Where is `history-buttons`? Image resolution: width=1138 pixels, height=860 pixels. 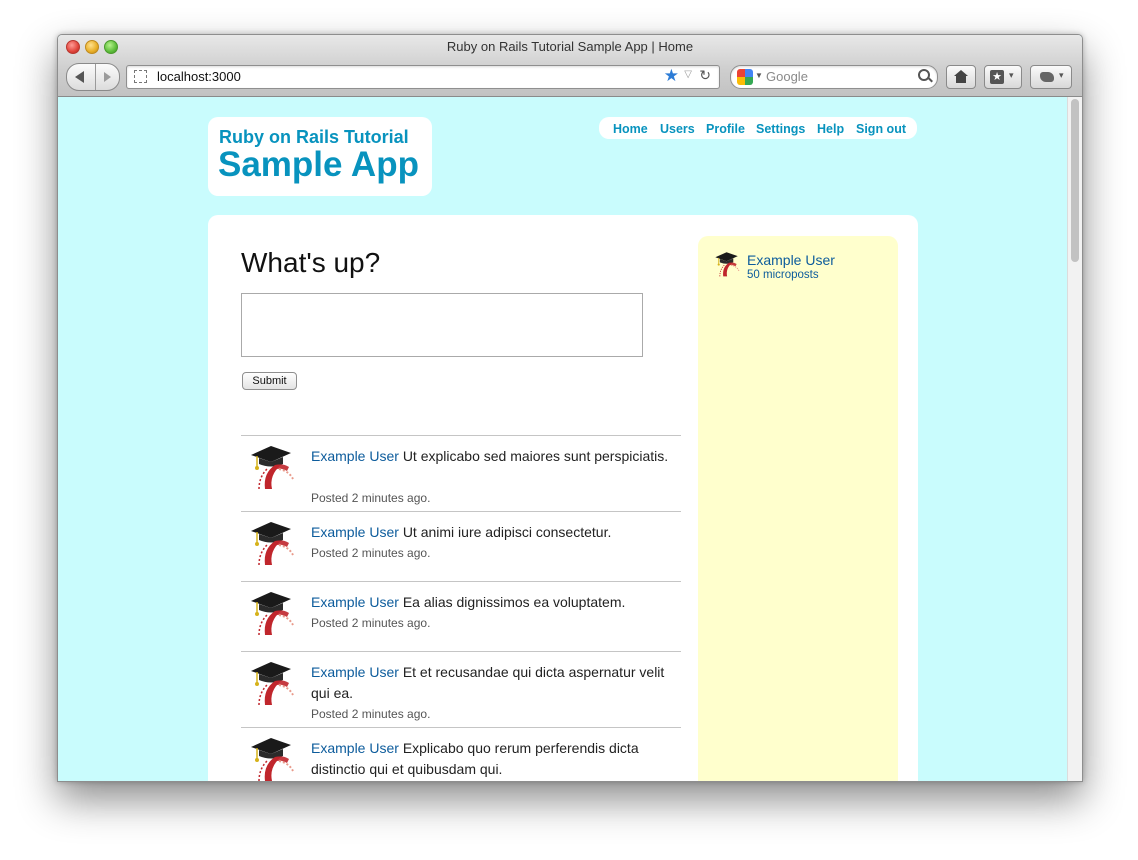 history-buttons is located at coordinates (93, 77).